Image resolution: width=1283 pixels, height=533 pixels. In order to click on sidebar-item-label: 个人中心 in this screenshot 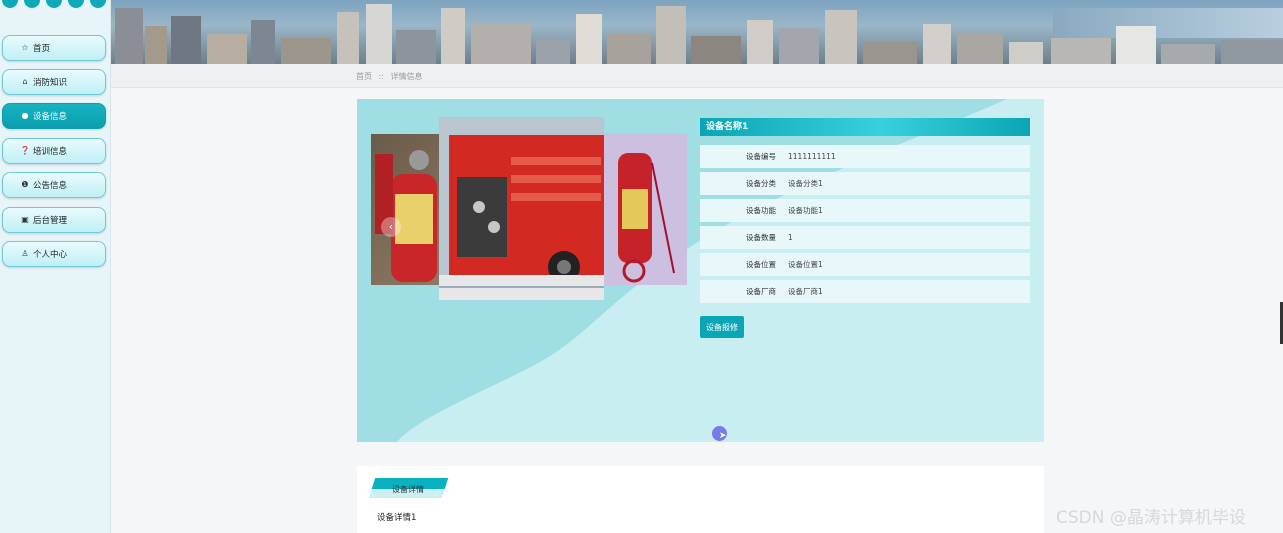, I will do `click(50, 255)`.